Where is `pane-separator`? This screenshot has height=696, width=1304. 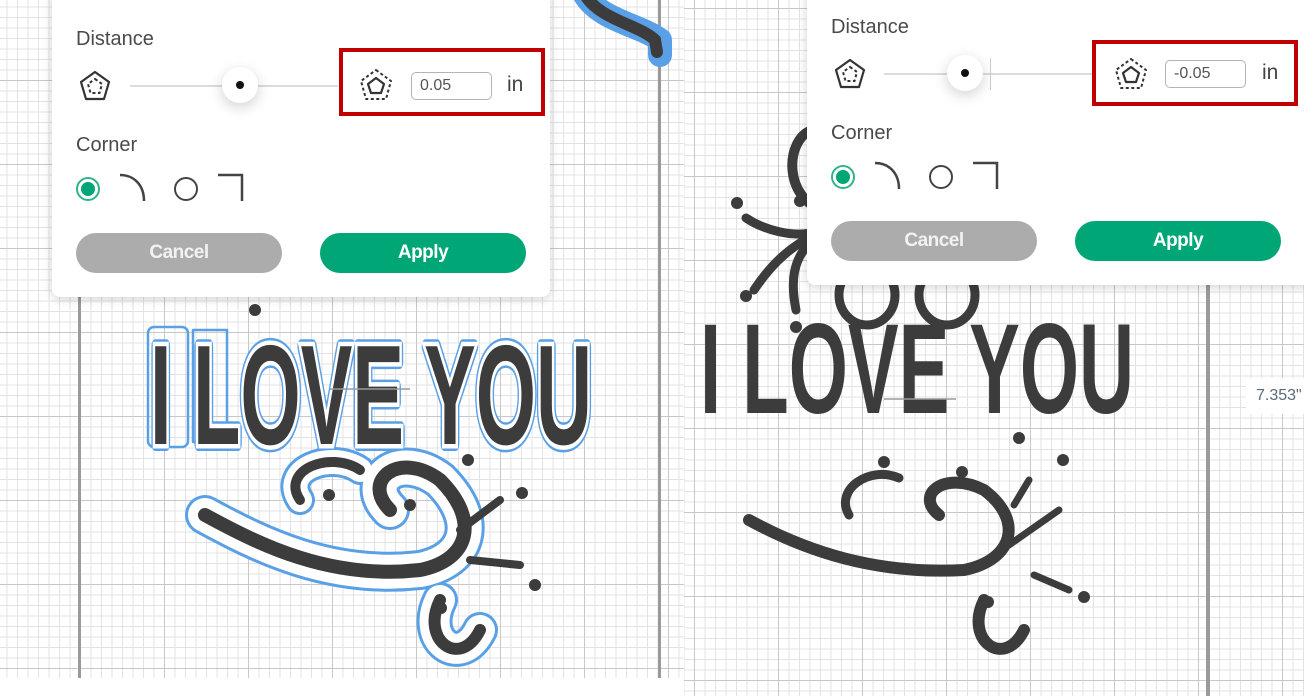 pane-separator is located at coordinates (342, 687).